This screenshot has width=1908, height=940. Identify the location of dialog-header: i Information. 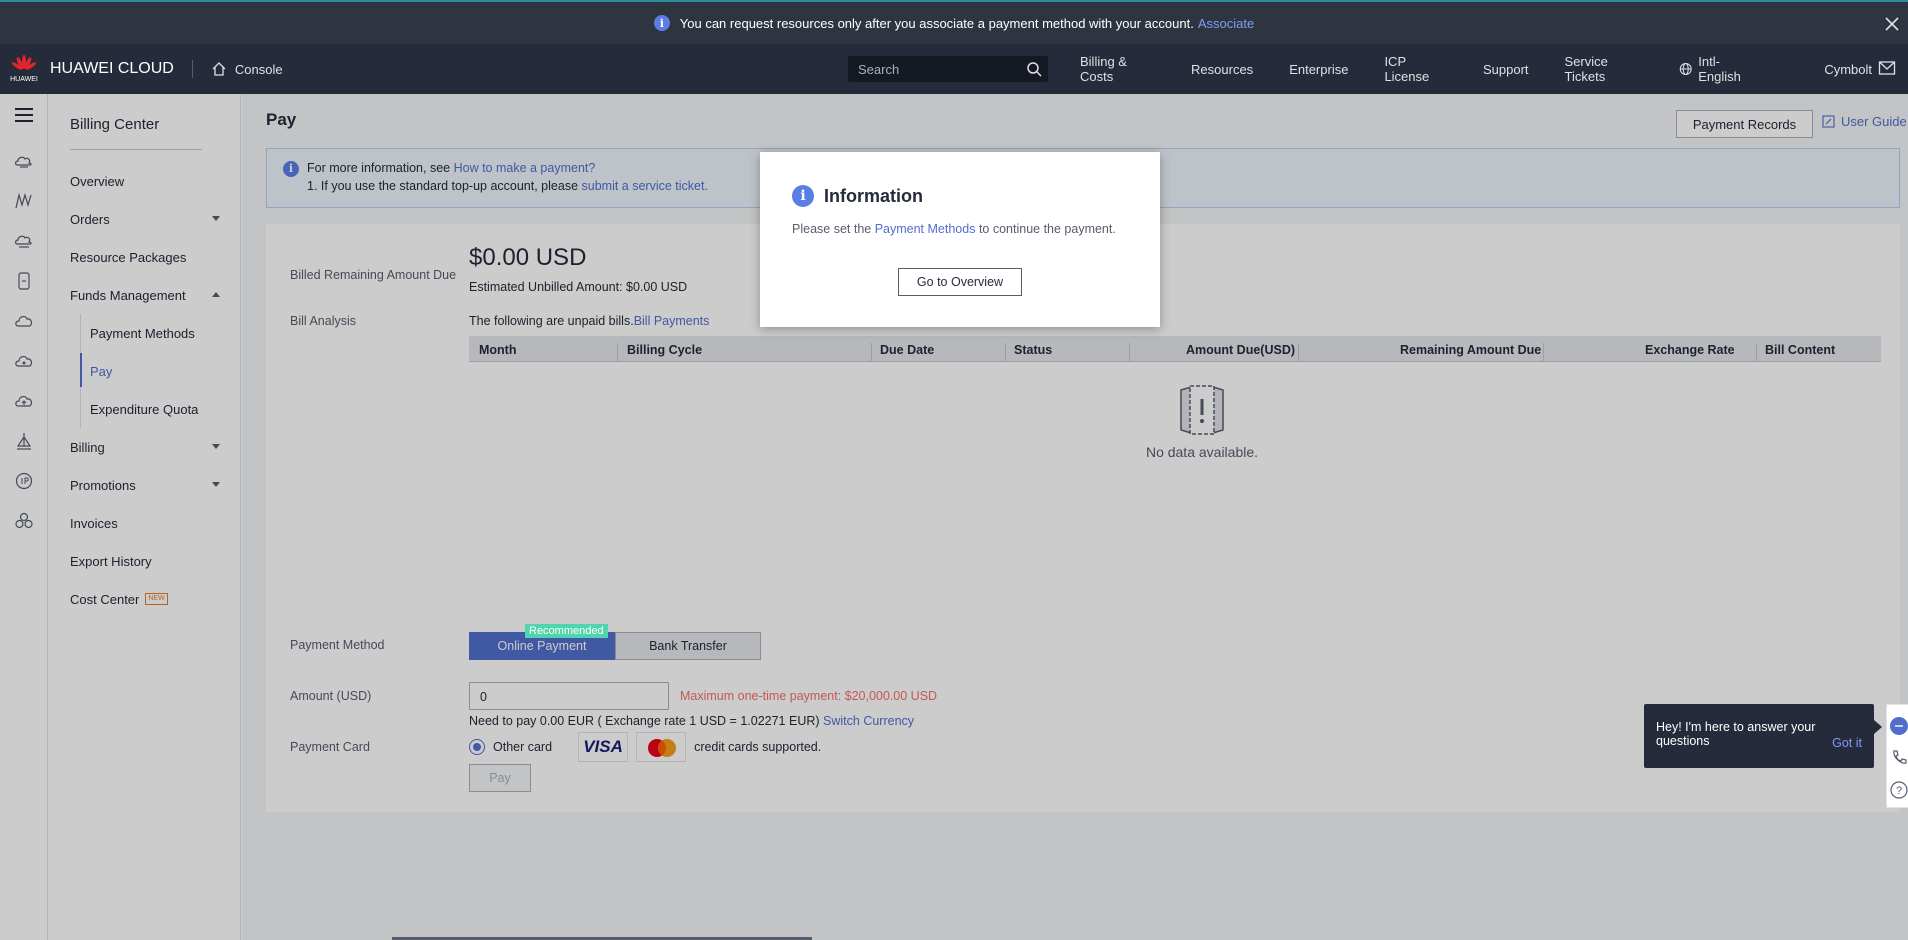
(857, 196).